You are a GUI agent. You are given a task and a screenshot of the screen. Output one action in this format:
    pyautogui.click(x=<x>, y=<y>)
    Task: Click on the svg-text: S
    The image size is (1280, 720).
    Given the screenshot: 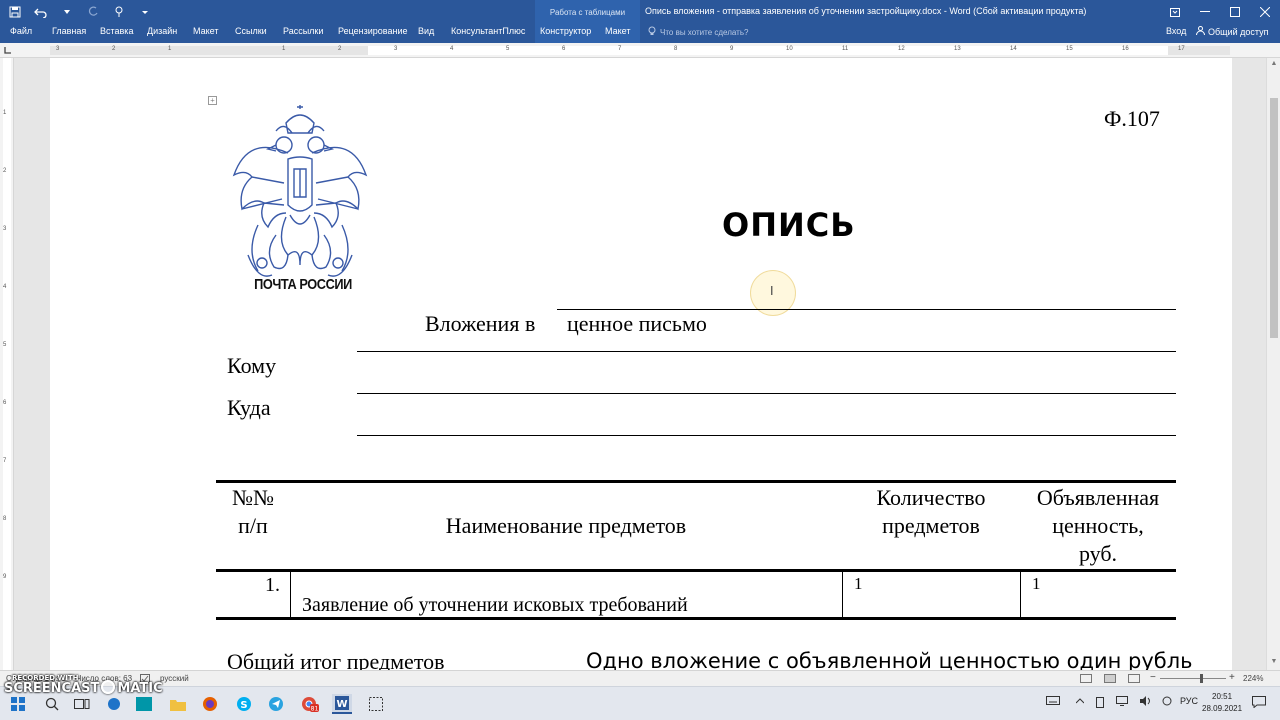 What is the action you would take?
    pyautogui.click(x=243, y=705)
    